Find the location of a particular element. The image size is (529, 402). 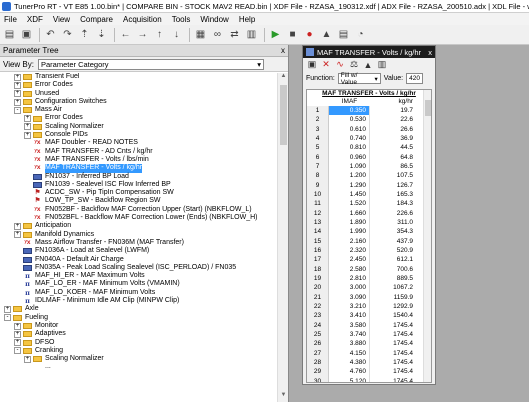

row-number: 21 is located at coordinates (318, 297).